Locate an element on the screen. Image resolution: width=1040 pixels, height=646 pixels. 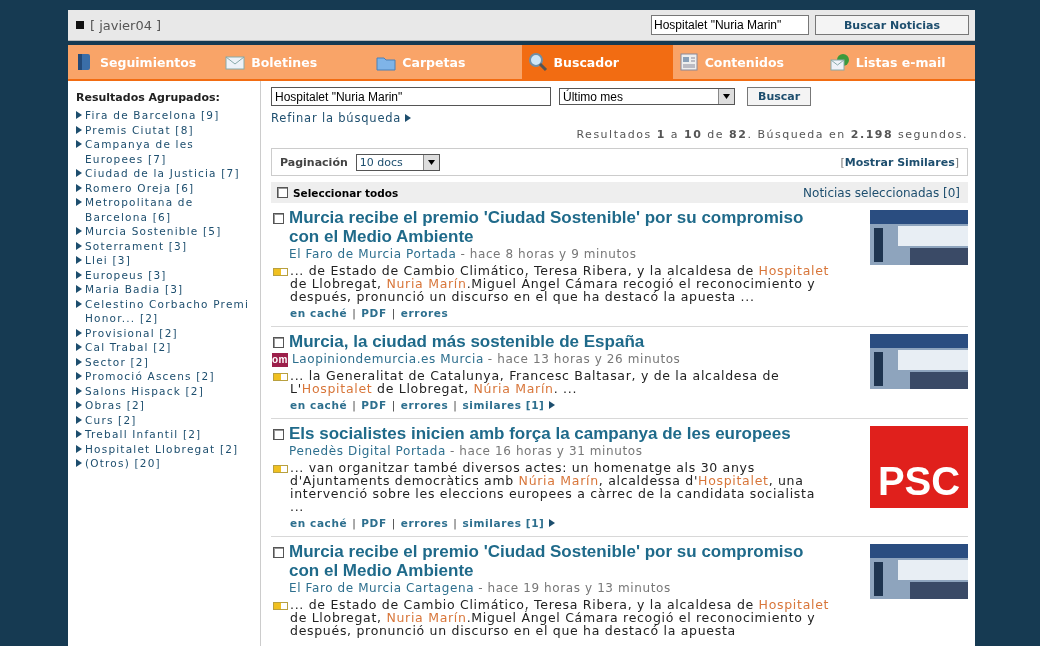
show-similar-link: [Mostrar Similares] is located at coordinates (899, 162).